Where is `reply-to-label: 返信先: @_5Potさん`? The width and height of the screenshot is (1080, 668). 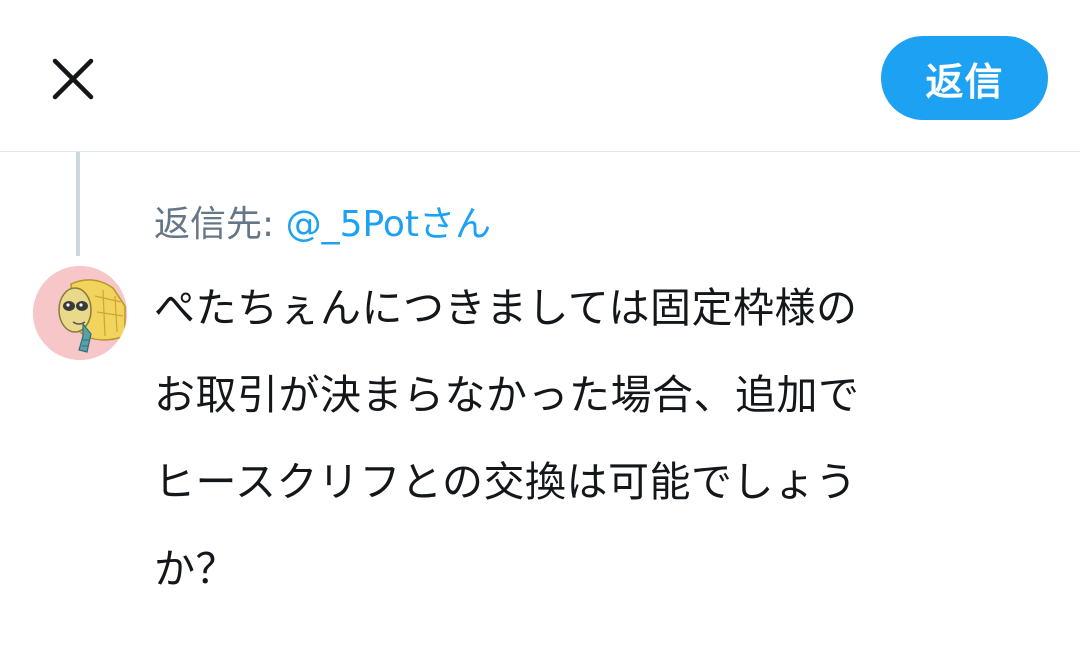
reply-to-label: 返信先: @_5Potさん is located at coordinates (322, 221).